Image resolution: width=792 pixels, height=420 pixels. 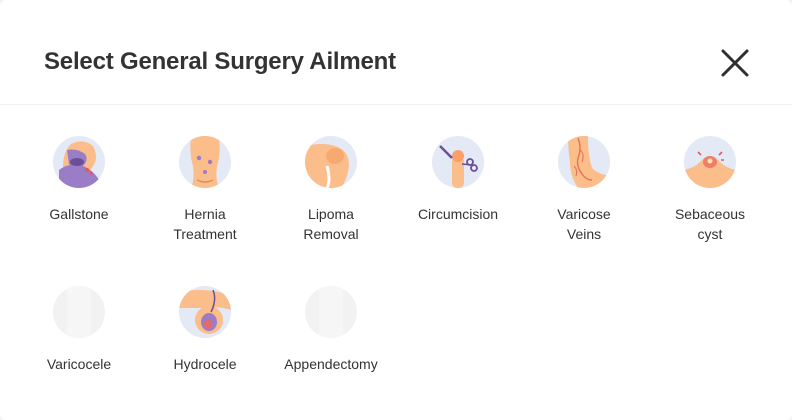 What do you see at coordinates (205, 196) in the screenshot?
I see `ailment-hernia-treatment: Hernia Treatment` at bounding box center [205, 196].